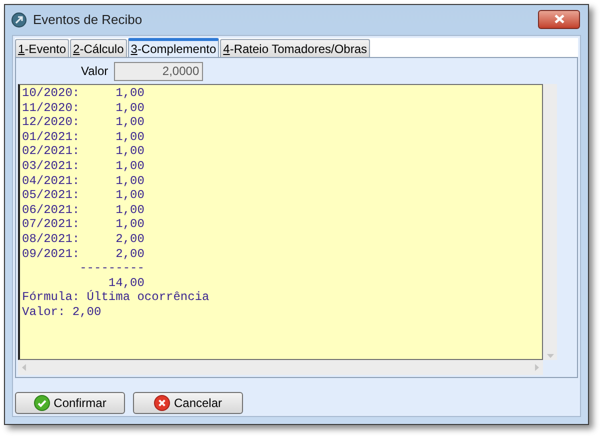 The height and width of the screenshot is (441, 603). What do you see at coordinates (550, 222) in the screenshot?
I see `vertical-scrollbar` at bounding box center [550, 222].